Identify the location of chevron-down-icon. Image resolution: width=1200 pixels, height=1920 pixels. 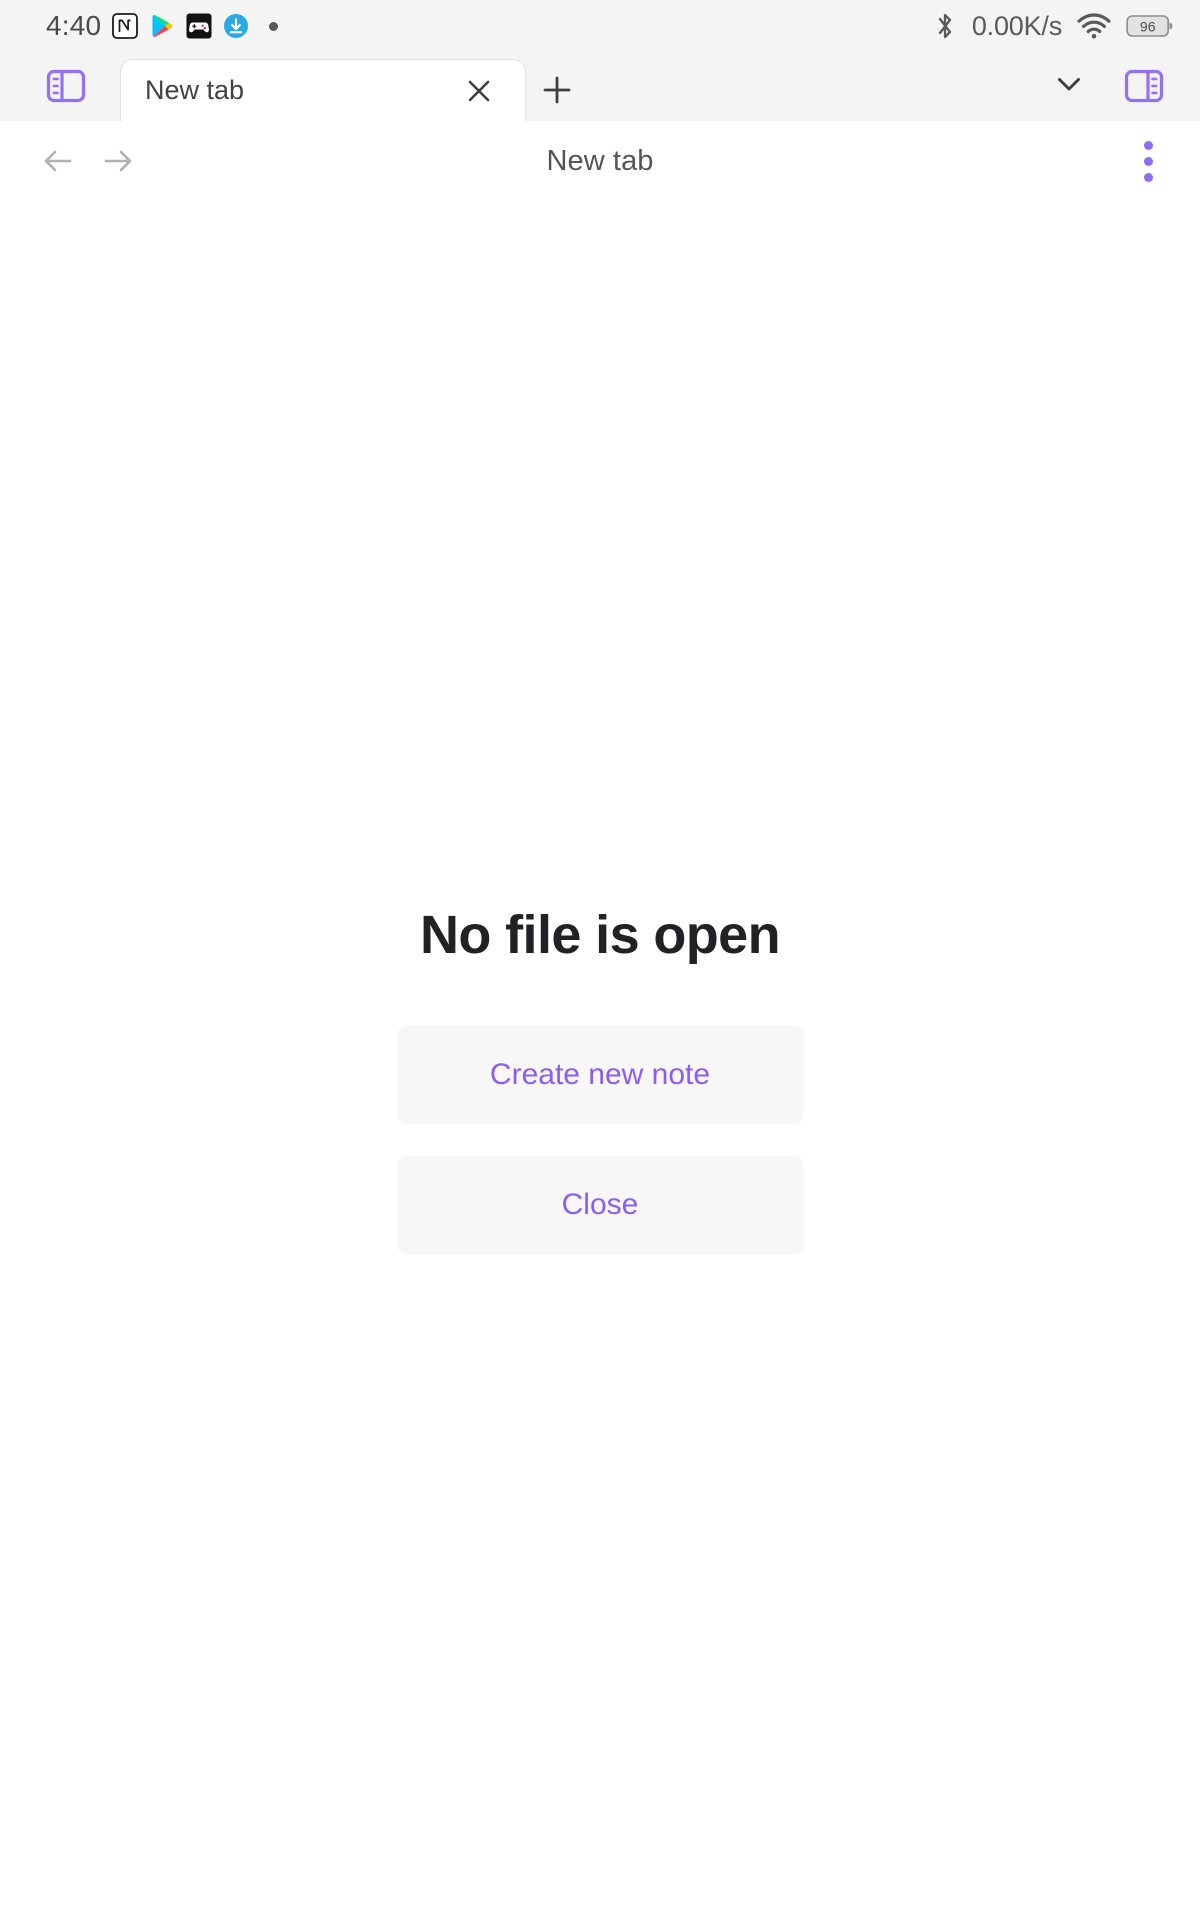
(1069, 84).